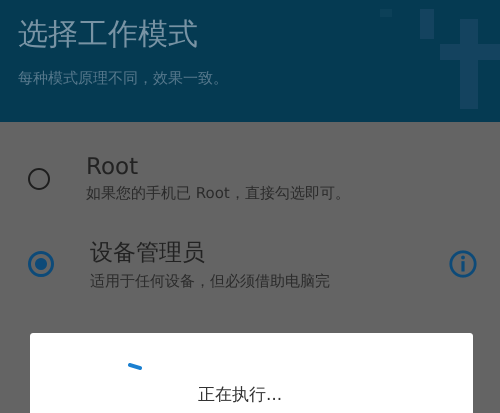  What do you see at coordinates (148, 253) in the screenshot?
I see `mode-title: 设备管理员` at bounding box center [148, 253].